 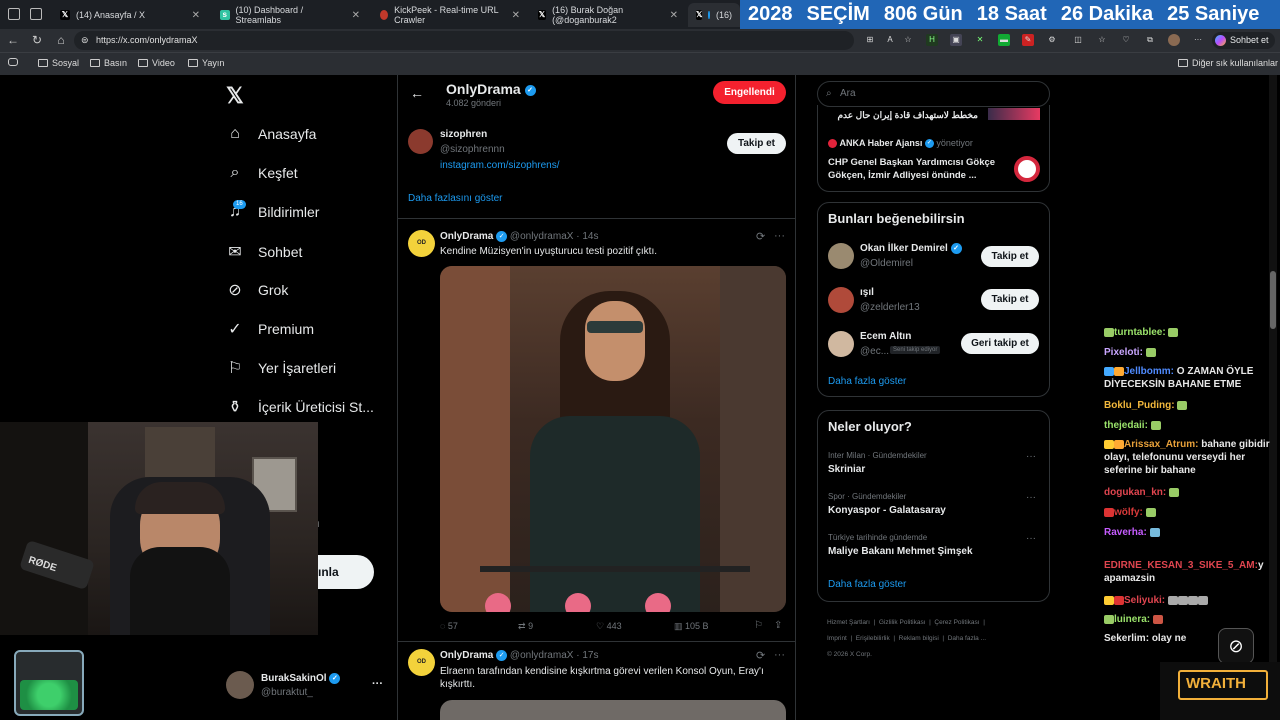 I want to click on bookmark-folder-yayin: Yayın, so click(x=206, y=63).